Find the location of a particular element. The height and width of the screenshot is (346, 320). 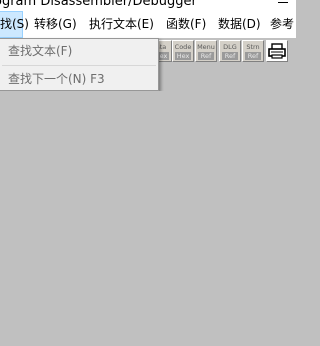

menu-search-label: 找(S) is located at coordinates (14, 24).